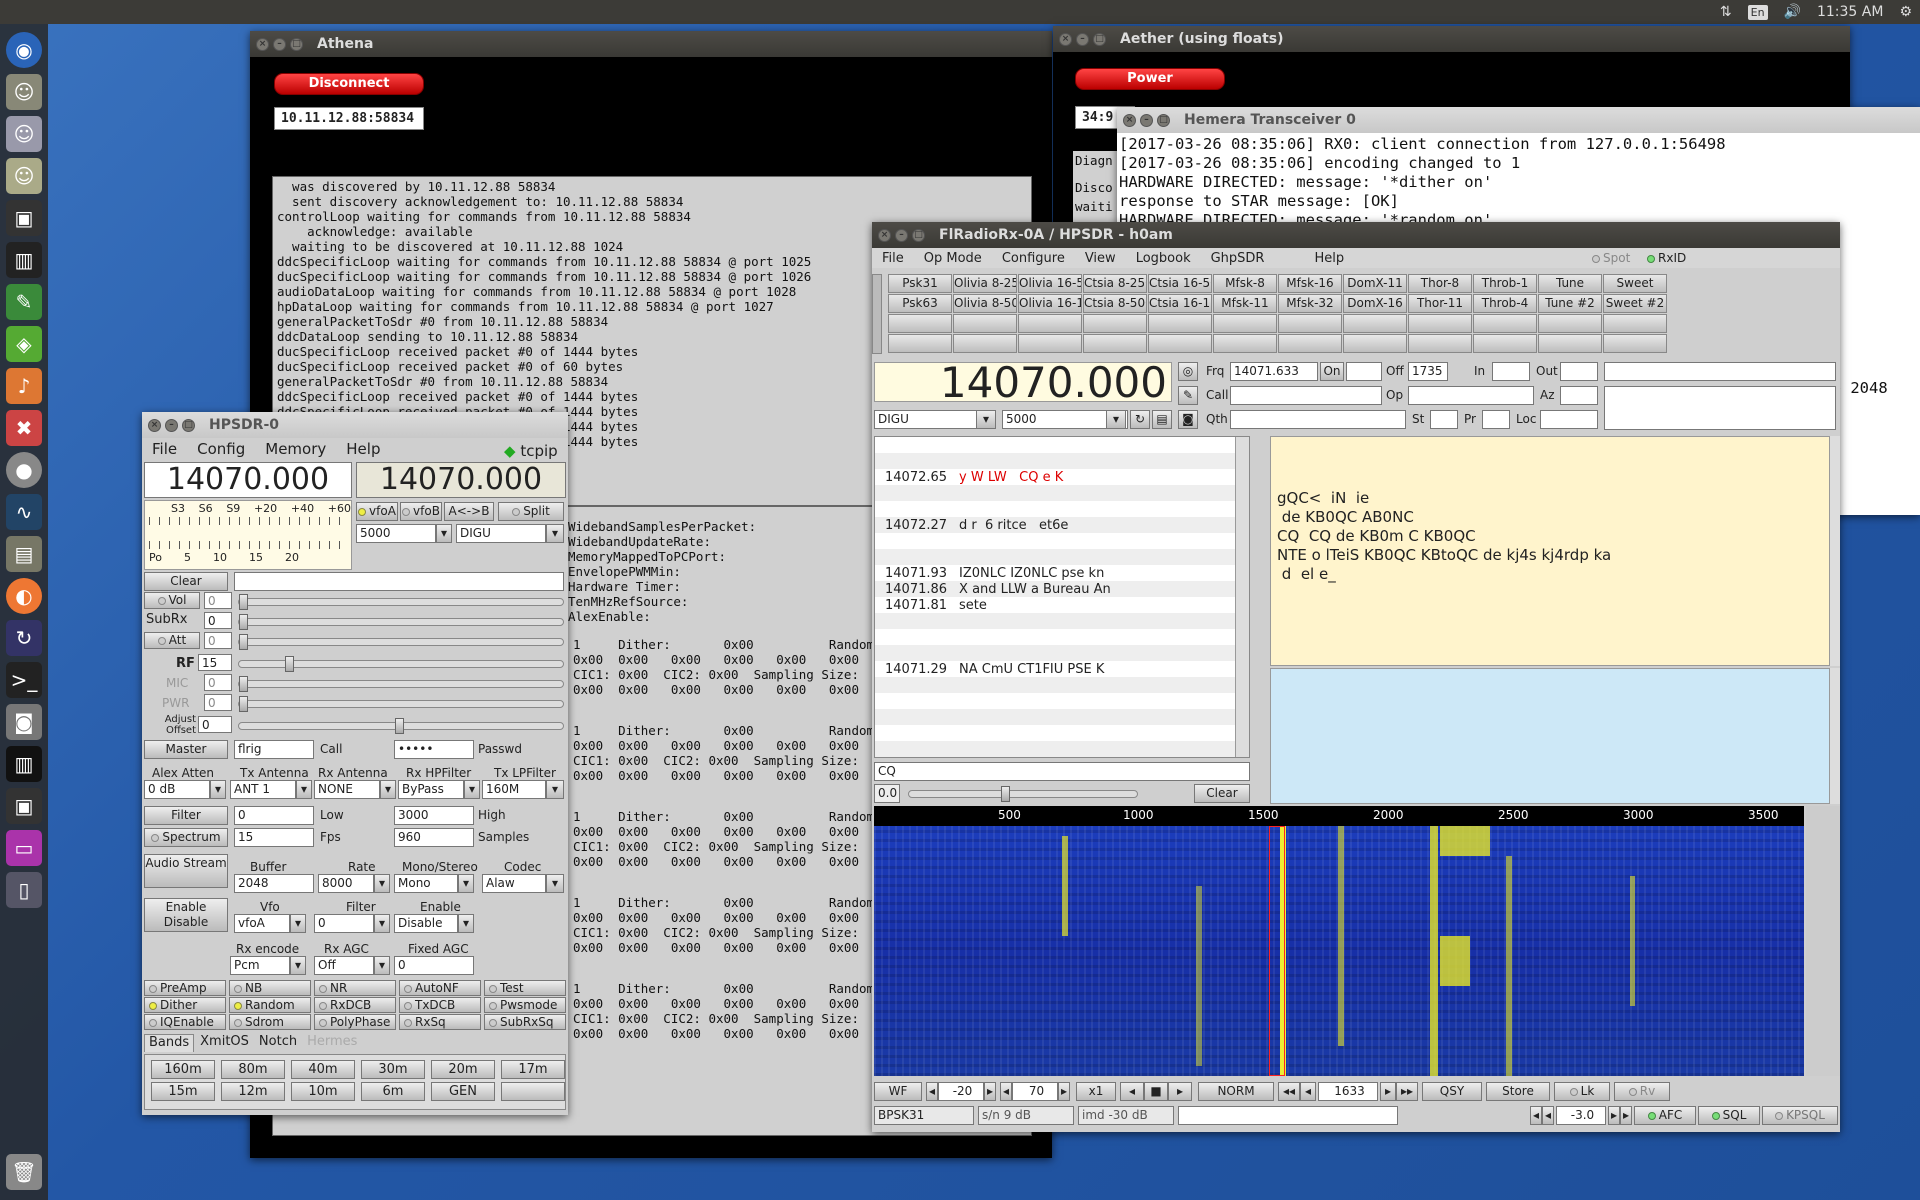 This screenshot has height=1200, width=1920. Describe the element at coordinates (1642, 1091) in the screenshot. I see `reverse-toggle: Rv` at that location.